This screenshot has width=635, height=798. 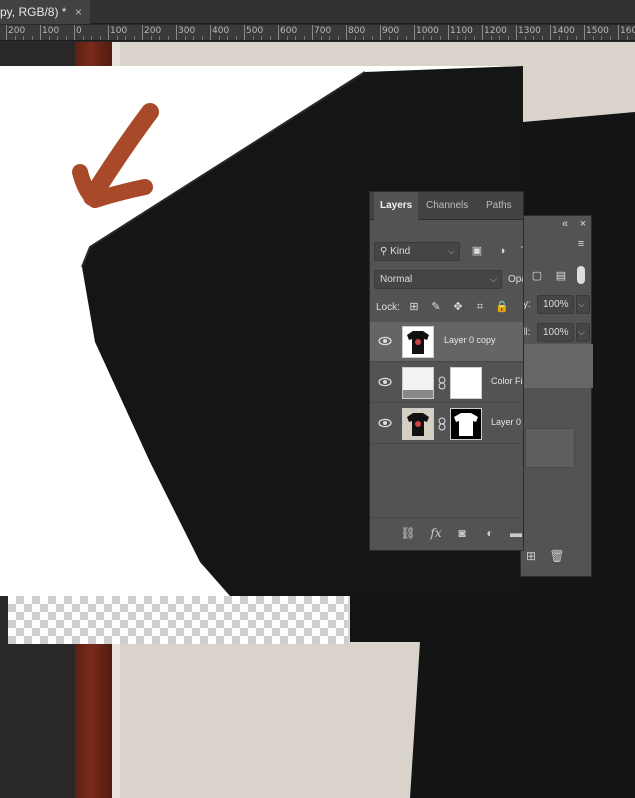 I want to click on fill-value: 100%, so click(x=556, y=332).